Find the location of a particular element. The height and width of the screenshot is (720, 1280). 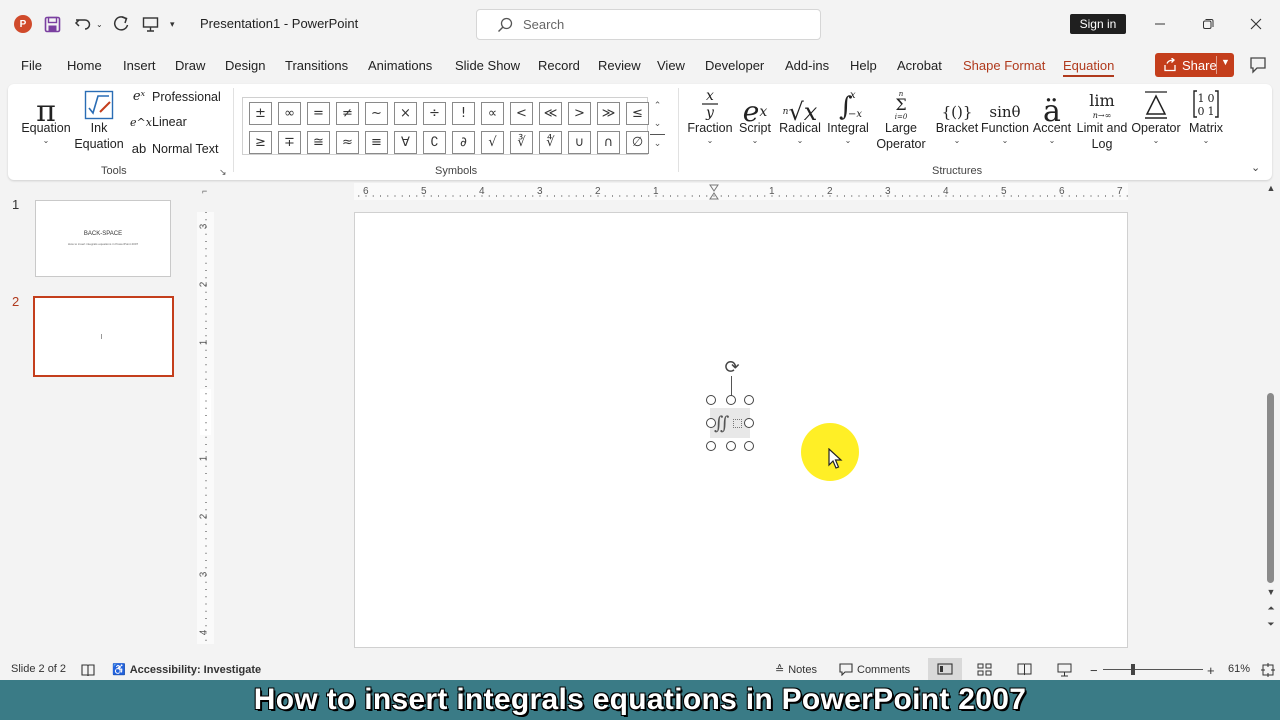

reading-view-icon is located at coordinates (1024, 669).